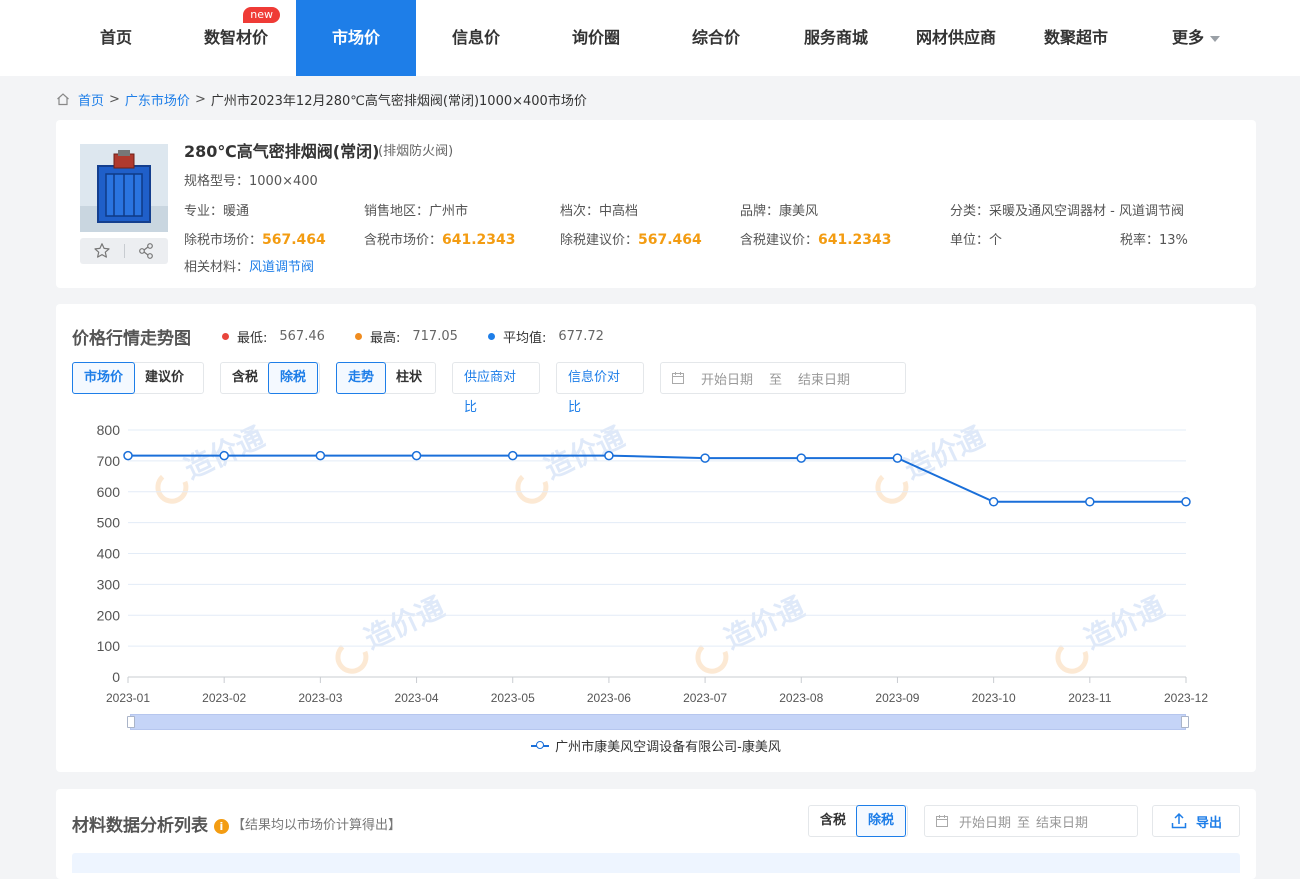 This screenshot has width=1300, height=879. Describe the element at coordinates (273, 336) in the screenshot. I see `min-stat: 最低: 567.46` at that location.